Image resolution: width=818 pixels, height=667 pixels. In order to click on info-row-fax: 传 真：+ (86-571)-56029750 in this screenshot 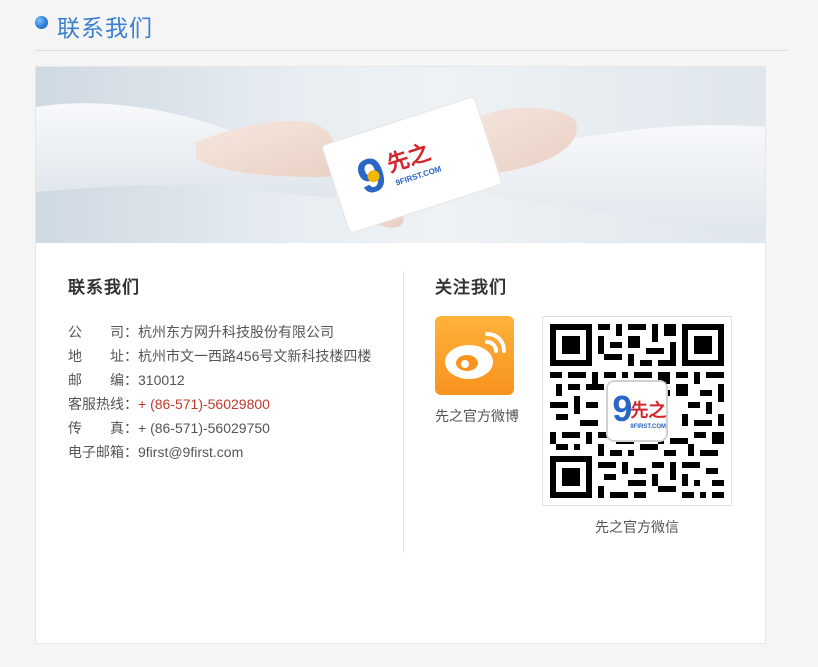, I will do `click(238, 428)`.